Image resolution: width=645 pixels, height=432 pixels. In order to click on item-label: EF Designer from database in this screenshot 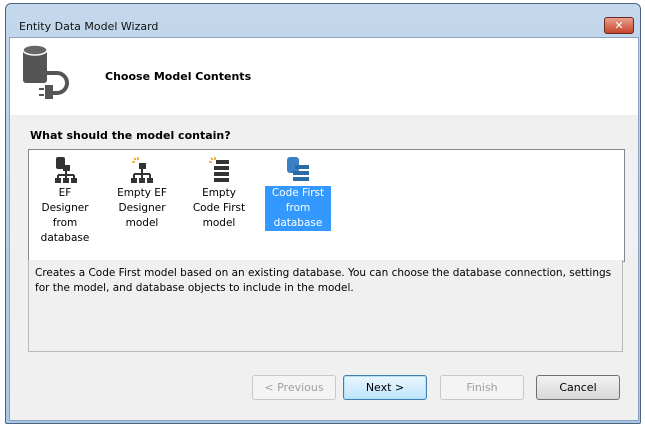, I will do `click(65, 215)`.